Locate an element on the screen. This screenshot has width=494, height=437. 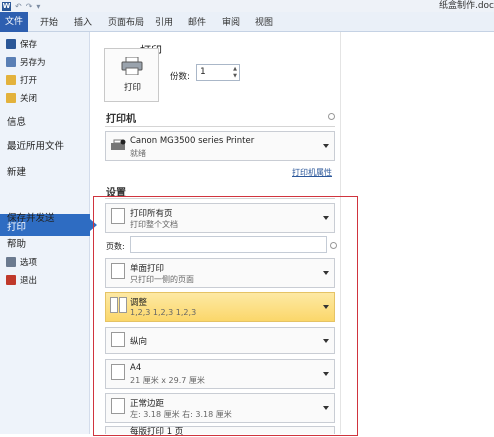
copies-value: 1 is located at coordinates (203, 72).